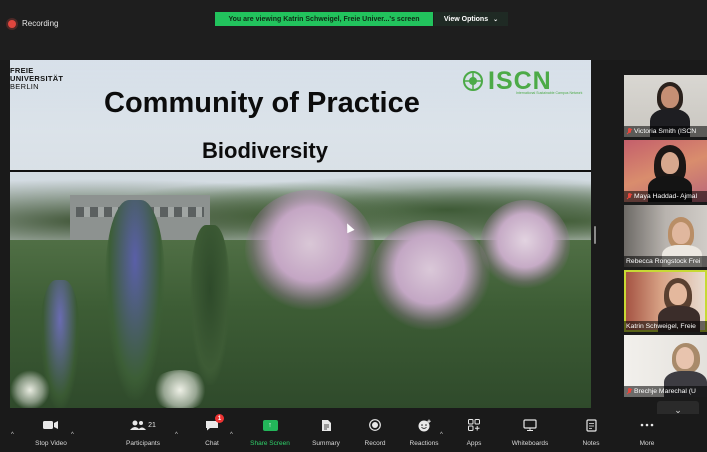 This screenshot has width=707, height=452. Describe the element at coordinates (152, 425) in the screenshot. I see `participants-count: 21` at that location.